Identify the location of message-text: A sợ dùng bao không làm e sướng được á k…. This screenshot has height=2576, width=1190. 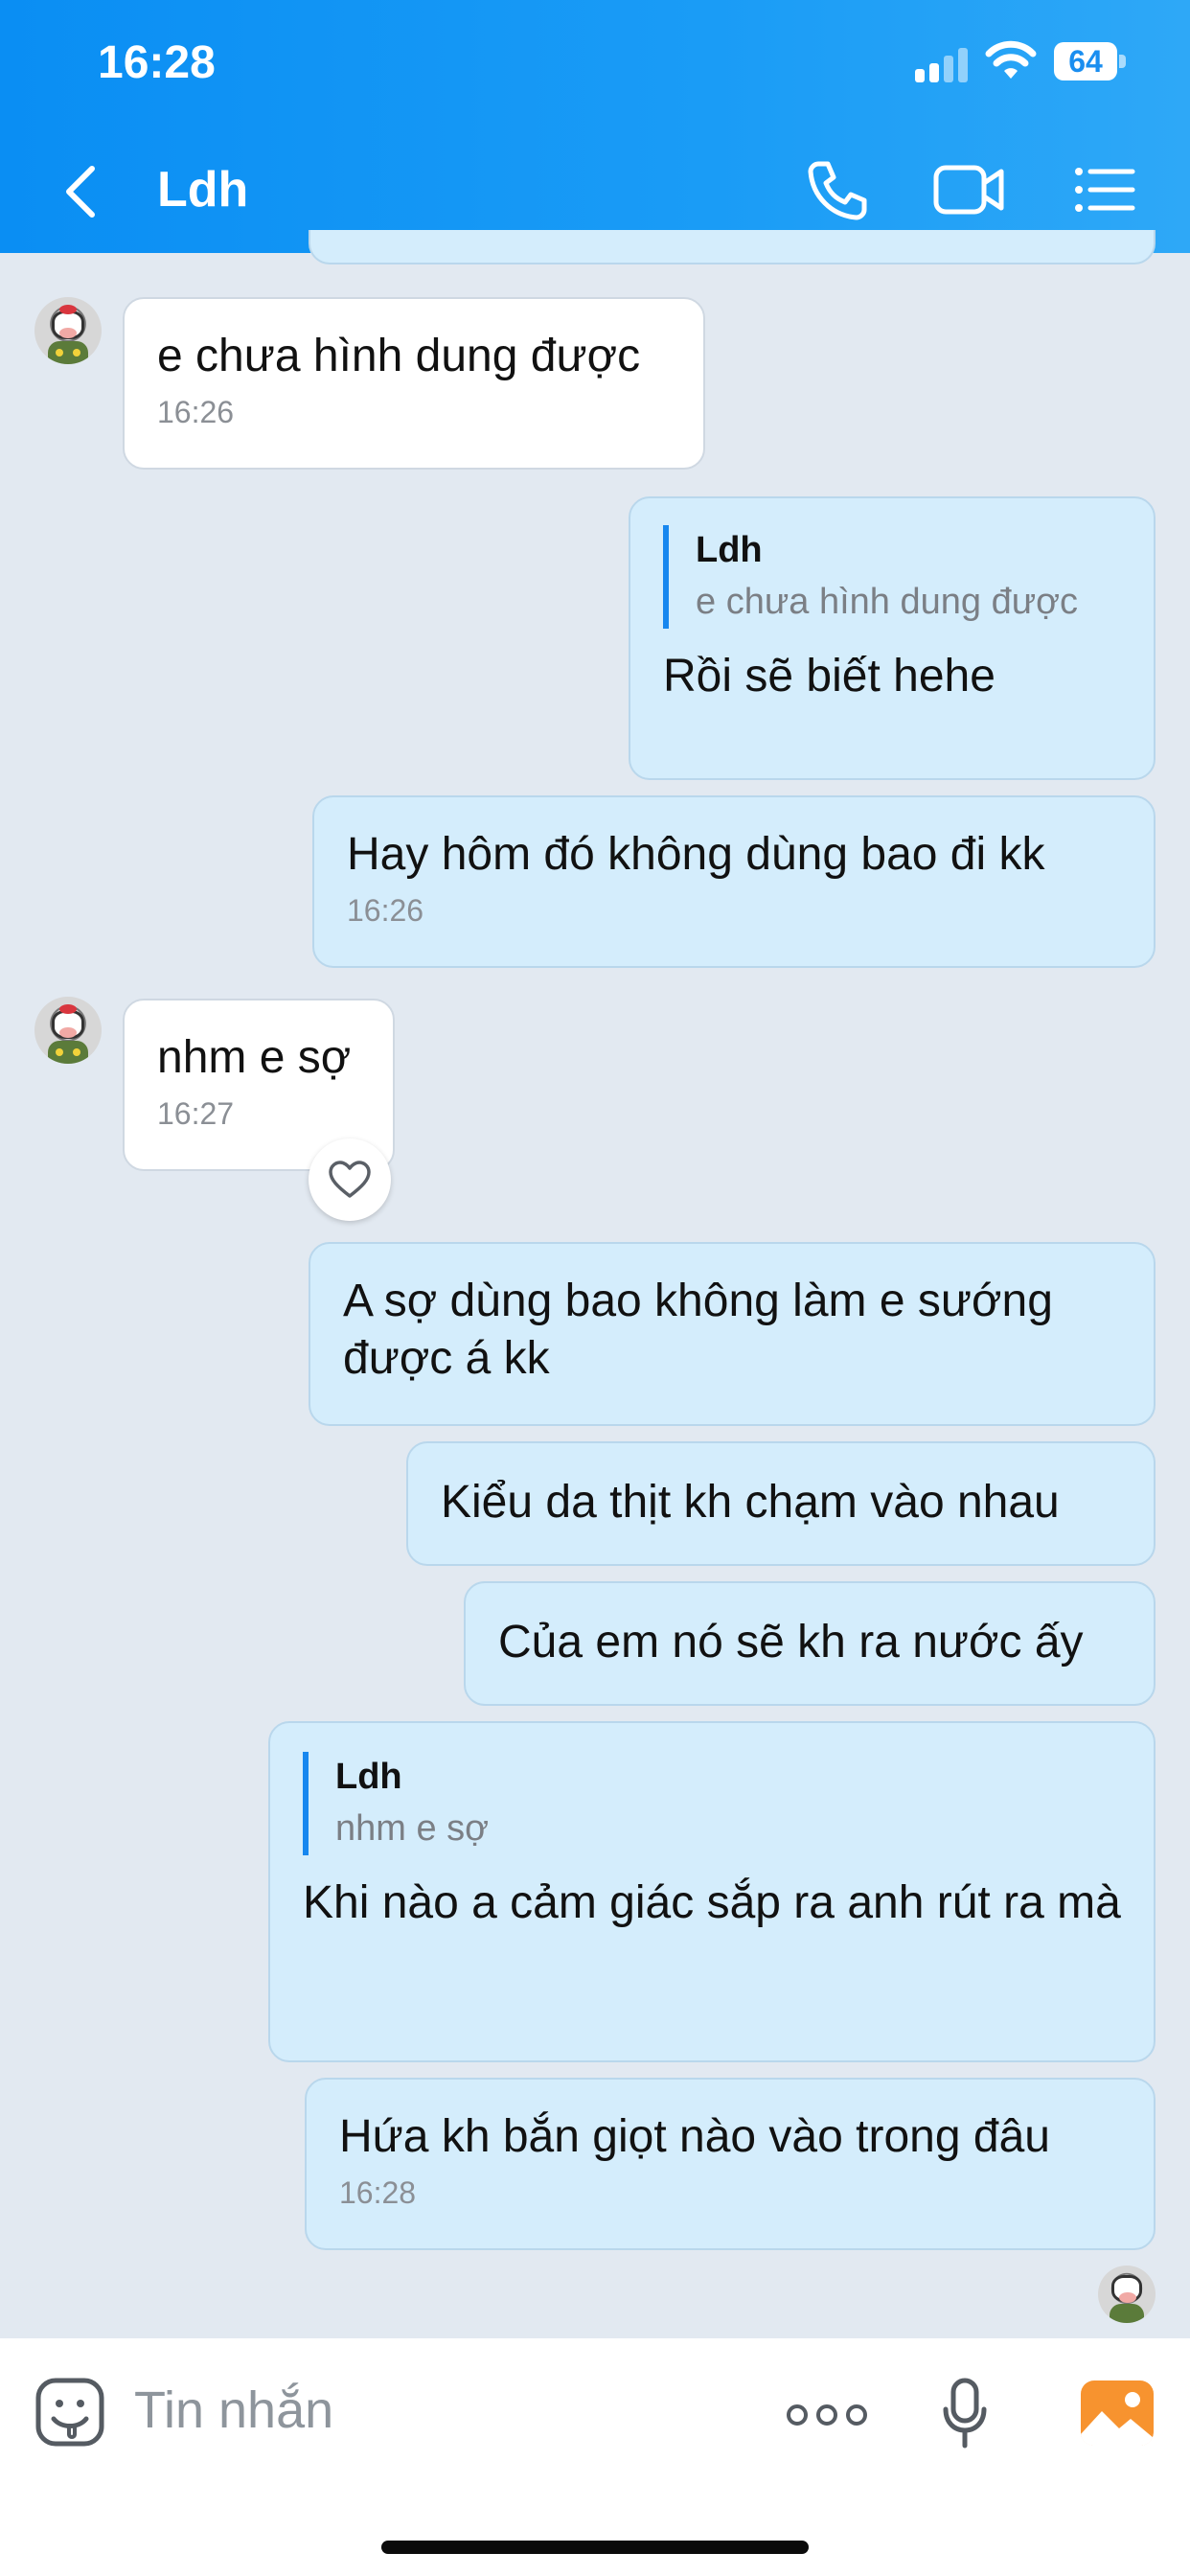
(698, 1330).